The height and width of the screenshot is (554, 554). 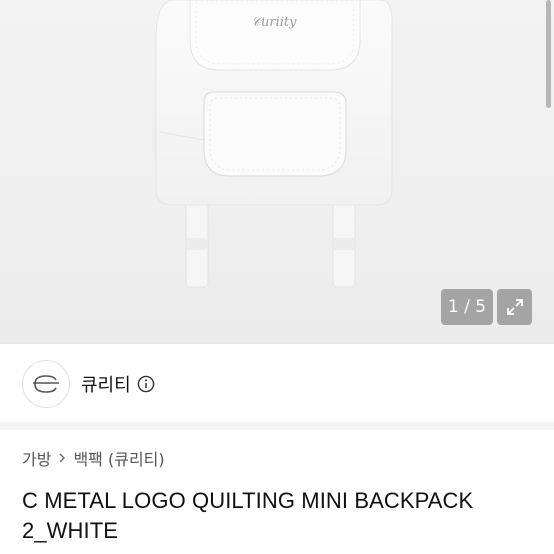 What do you see at coordinates (548, 54) in the screenshot?
I see `scrollbar` at bounding box center [548, 54].